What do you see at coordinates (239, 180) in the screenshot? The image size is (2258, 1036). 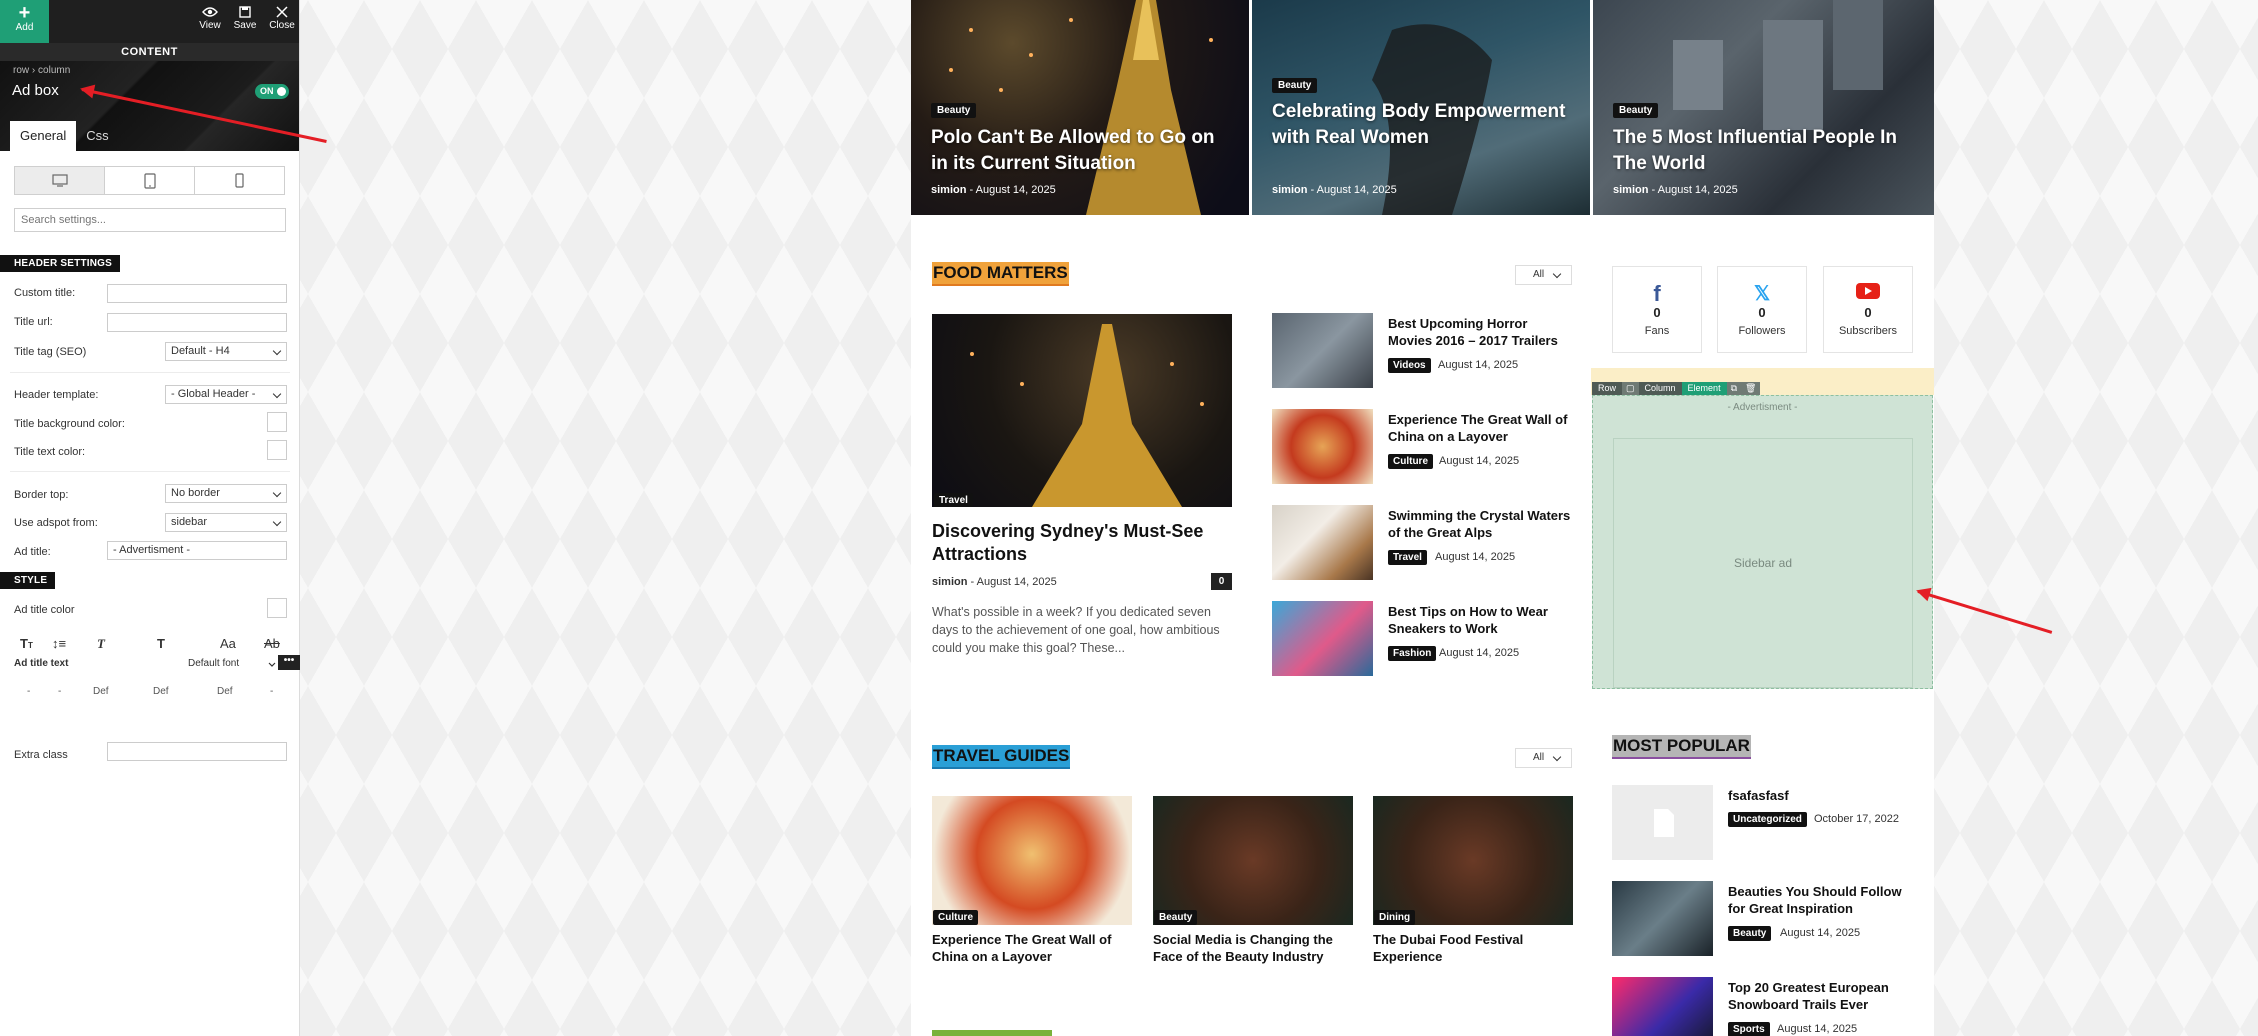 I see `phone-device-button` at bounding box center [239, 180].